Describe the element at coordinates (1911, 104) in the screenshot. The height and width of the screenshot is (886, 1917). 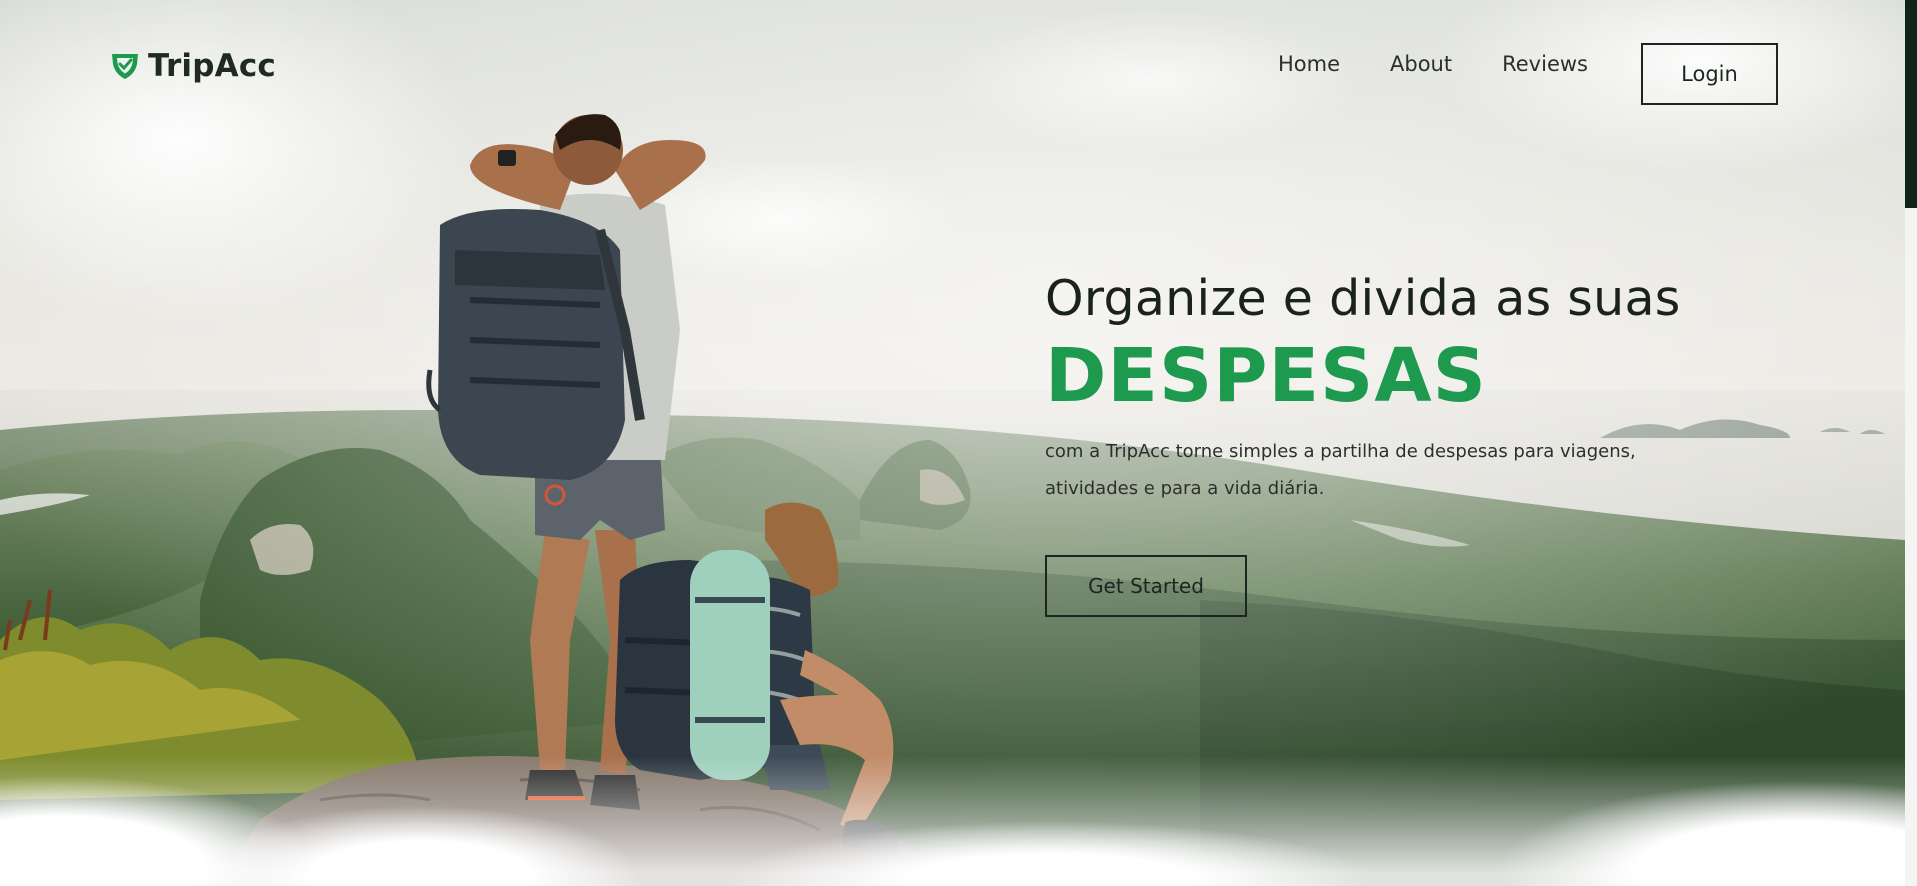
I see `scrollbar-thumb` at that location.